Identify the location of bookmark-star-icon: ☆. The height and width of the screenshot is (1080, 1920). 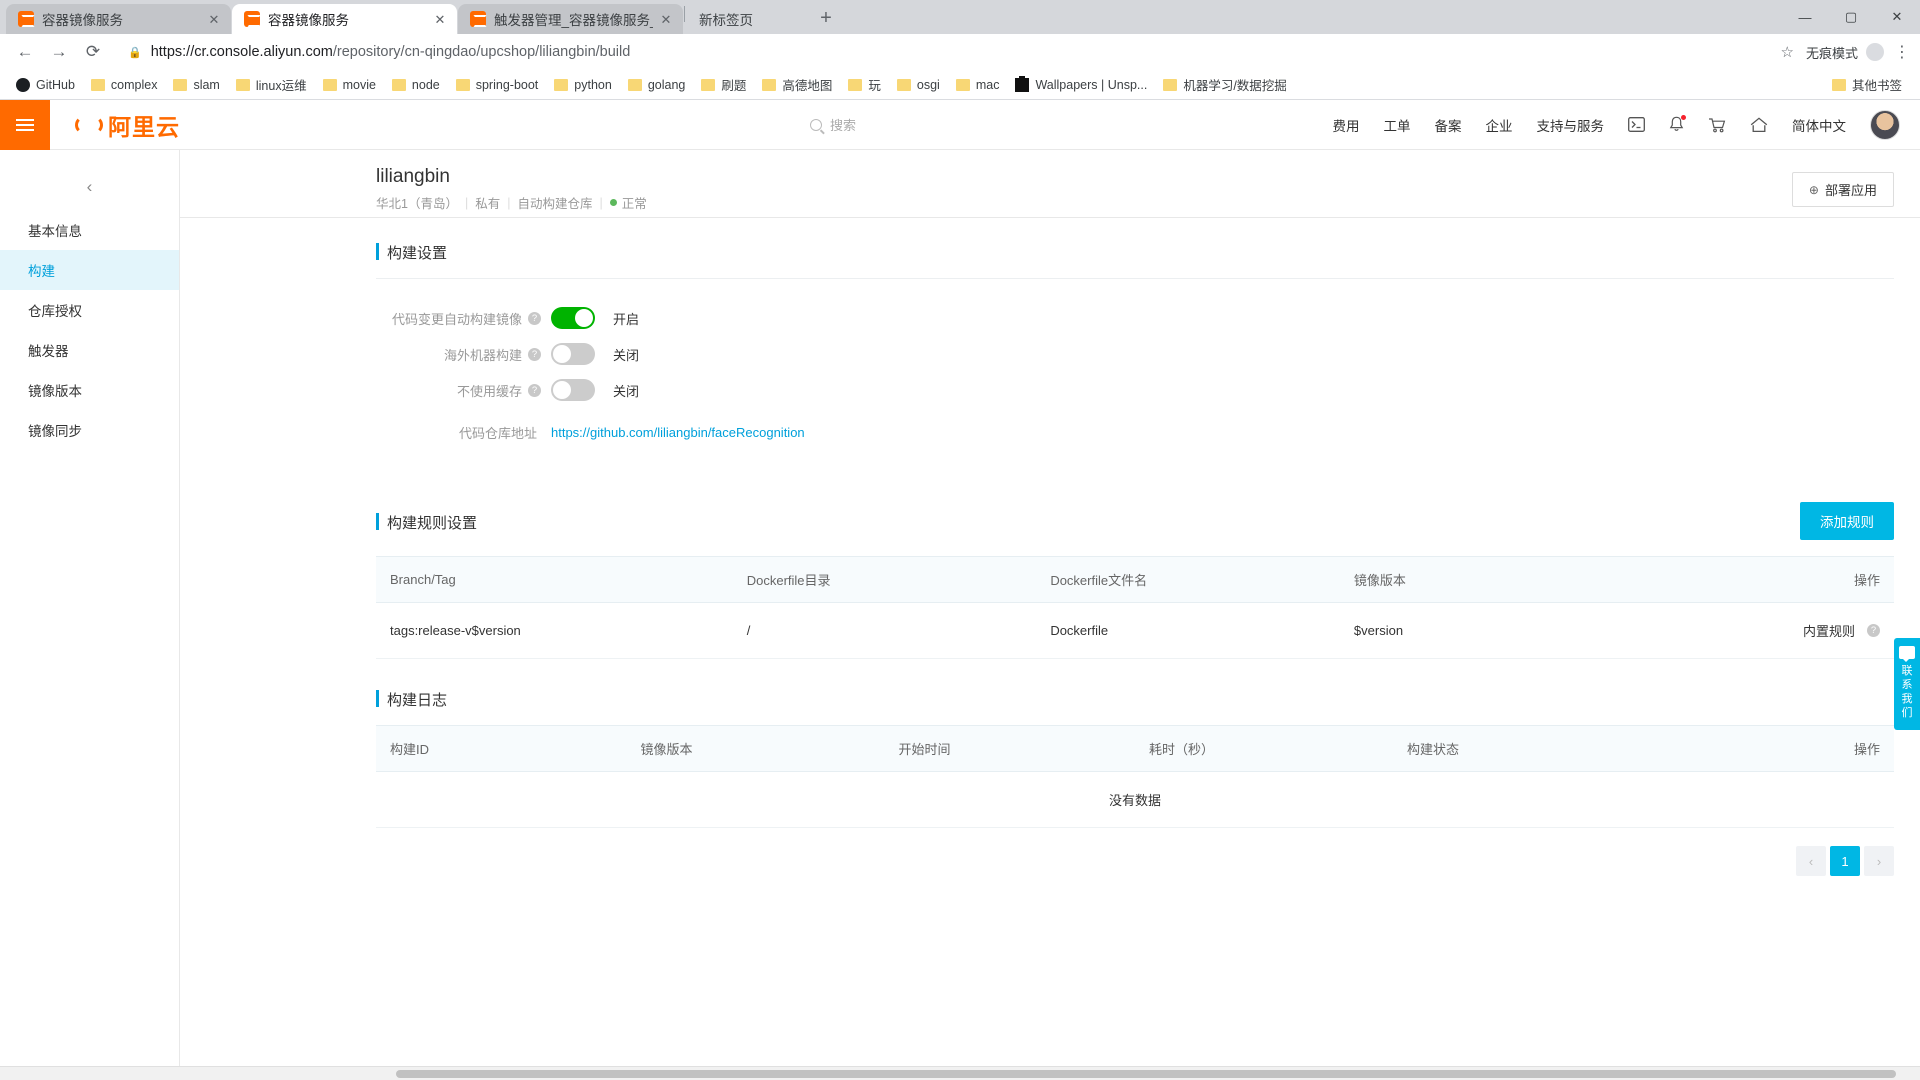
(1787, 52).